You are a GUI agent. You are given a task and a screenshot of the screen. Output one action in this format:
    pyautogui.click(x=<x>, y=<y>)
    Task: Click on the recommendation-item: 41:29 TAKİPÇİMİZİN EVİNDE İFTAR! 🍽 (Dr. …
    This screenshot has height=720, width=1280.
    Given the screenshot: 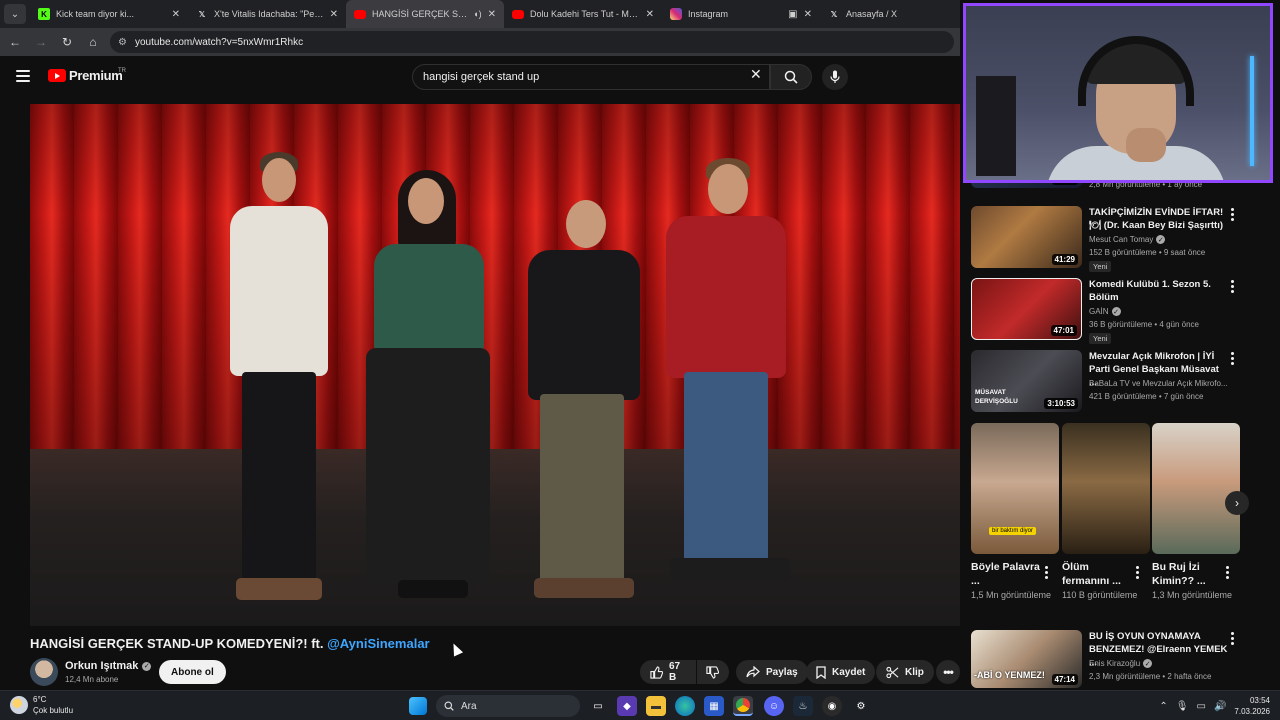 What is the action you would take?
    pyautogui.click(x=1106, y=240)
    